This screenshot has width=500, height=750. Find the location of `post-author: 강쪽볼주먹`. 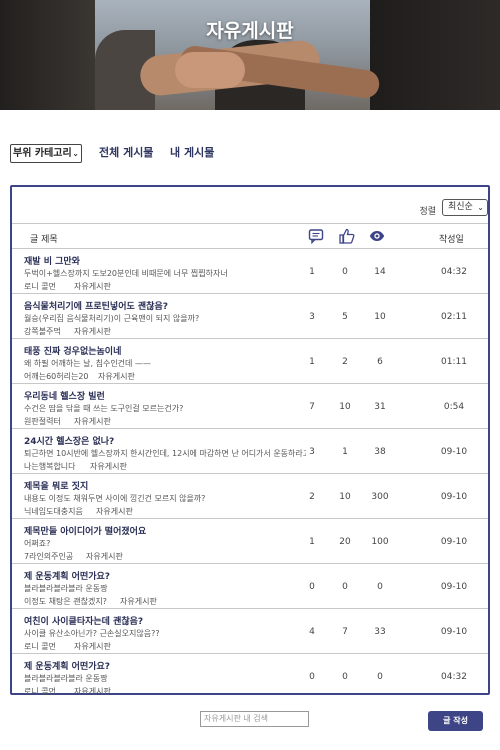

post-author: 강쪽볼주먹 is located at coordinates (42, 331).